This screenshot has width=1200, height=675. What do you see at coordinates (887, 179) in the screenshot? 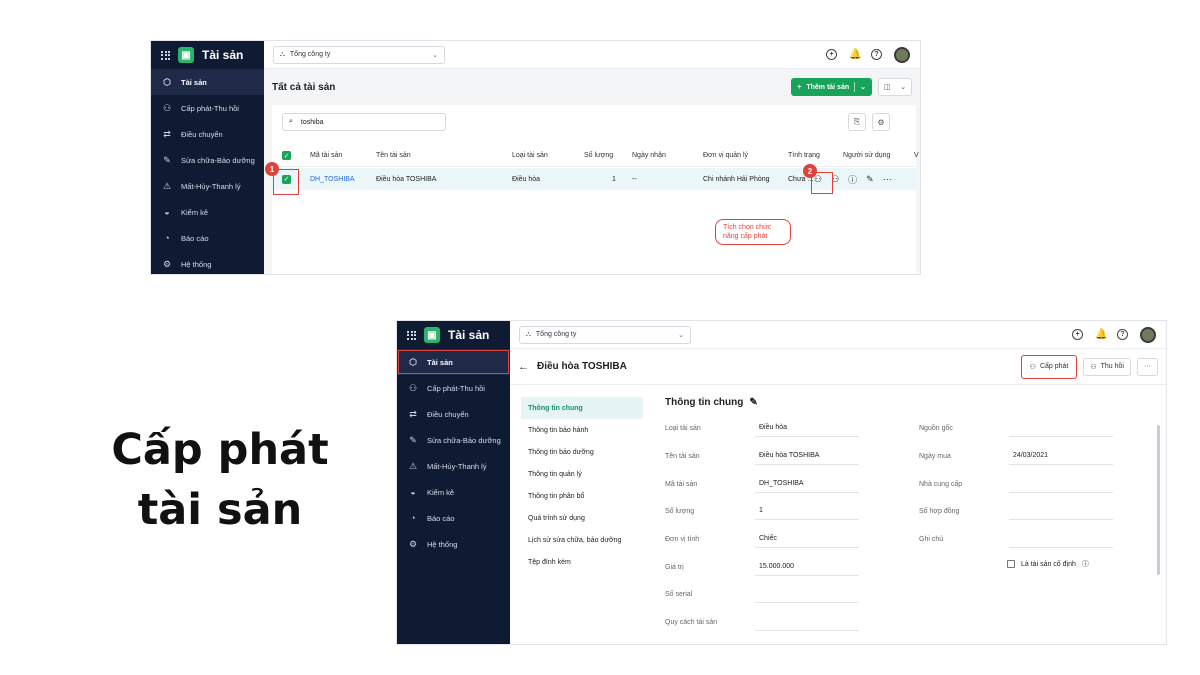
I see `more-icon: ⋯` at bounding box center [887, 179].